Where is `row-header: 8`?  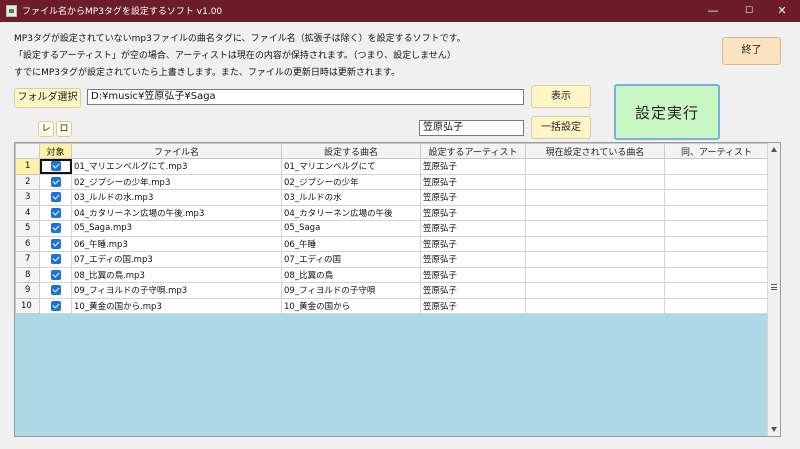 row-header: 8 is located at coordinates (27, 274).